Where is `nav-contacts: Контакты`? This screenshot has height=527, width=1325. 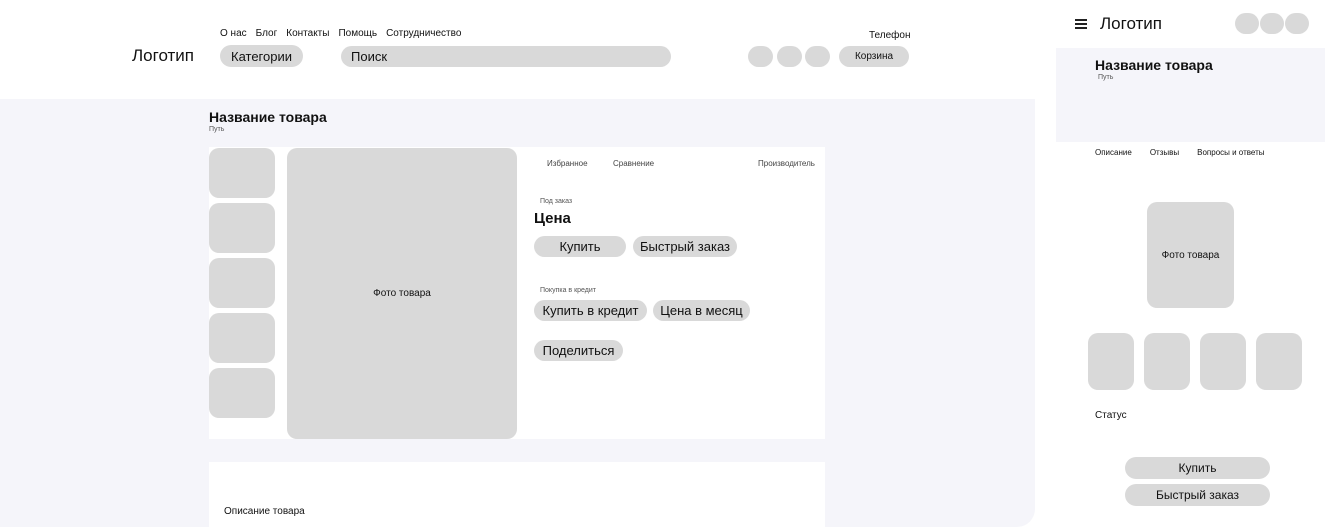 nav-contacts: Контакты is located at coordinates (307, 33).